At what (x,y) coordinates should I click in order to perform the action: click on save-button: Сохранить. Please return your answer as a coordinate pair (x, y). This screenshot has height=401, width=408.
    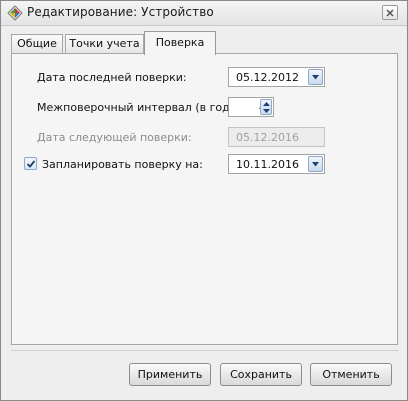
    Looking at the image, I should click on (261, 374).